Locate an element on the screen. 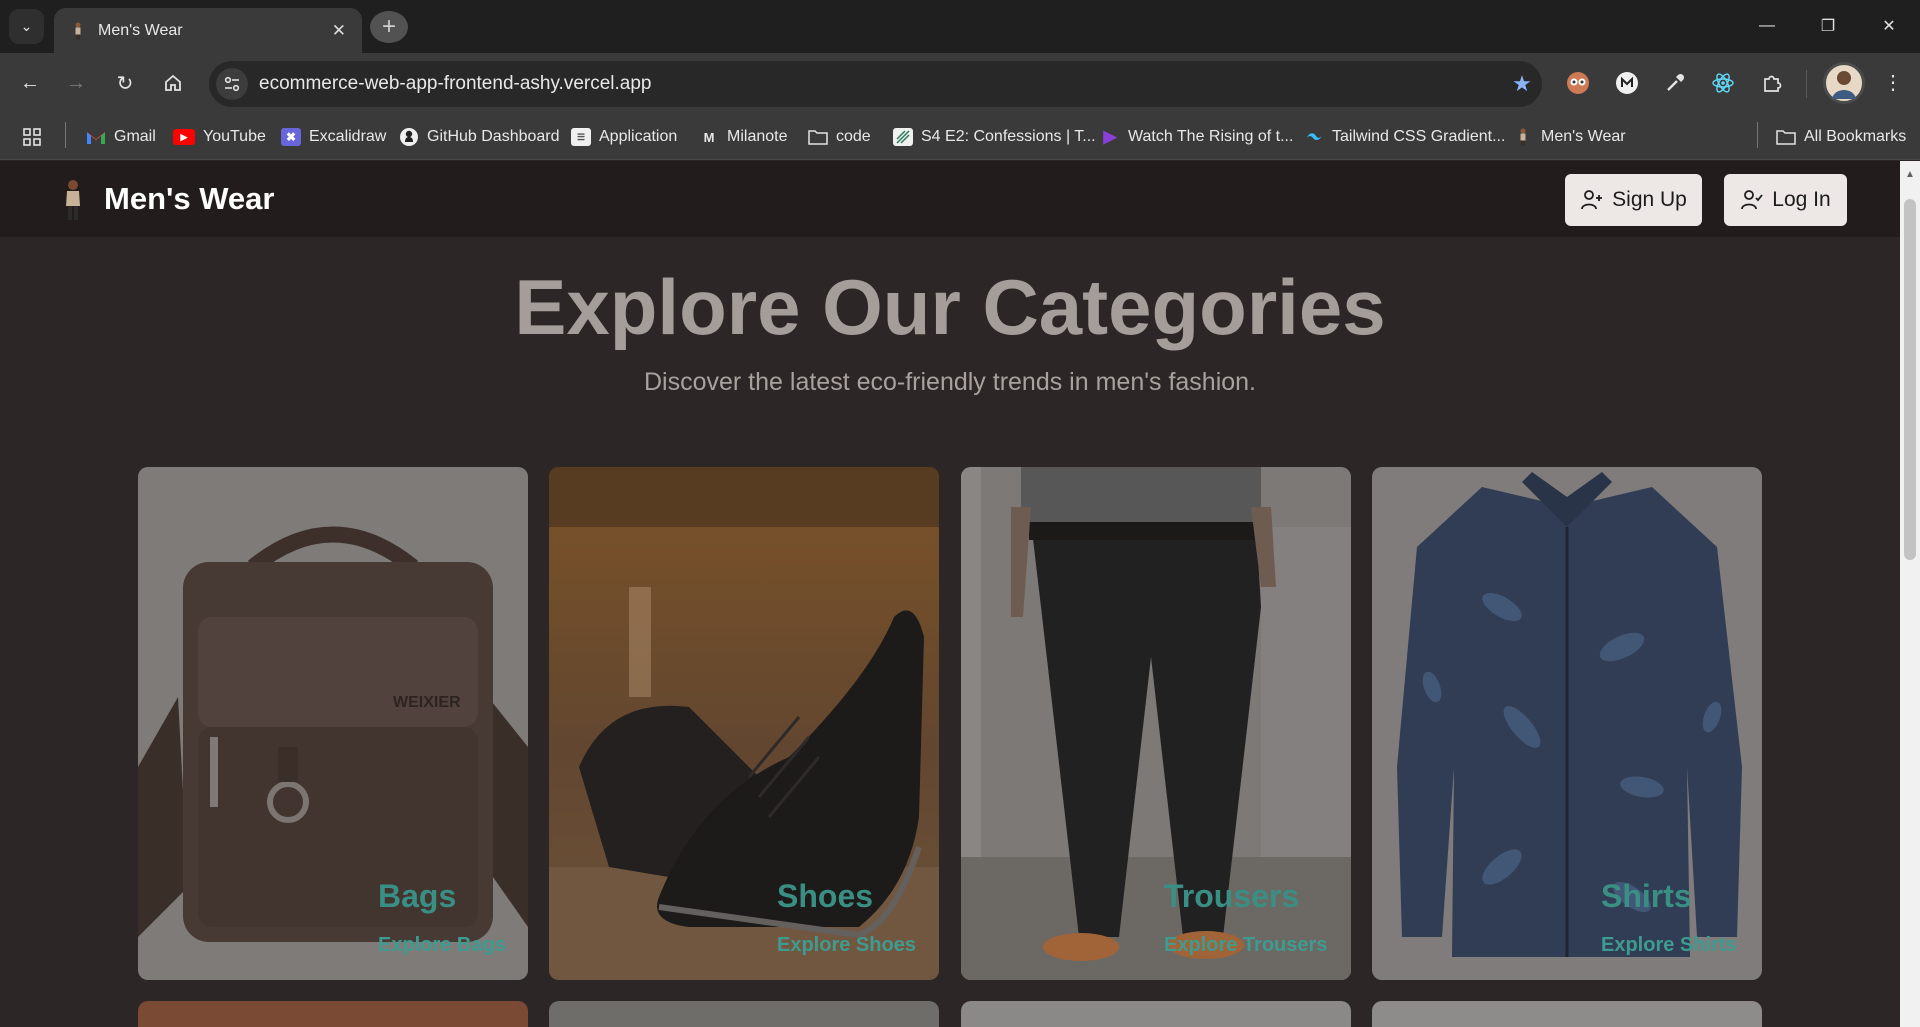 This screenshot has height=1027, width=1920. bookmark-youtube: ▶ YouTube is located at coordinates (219, 137).